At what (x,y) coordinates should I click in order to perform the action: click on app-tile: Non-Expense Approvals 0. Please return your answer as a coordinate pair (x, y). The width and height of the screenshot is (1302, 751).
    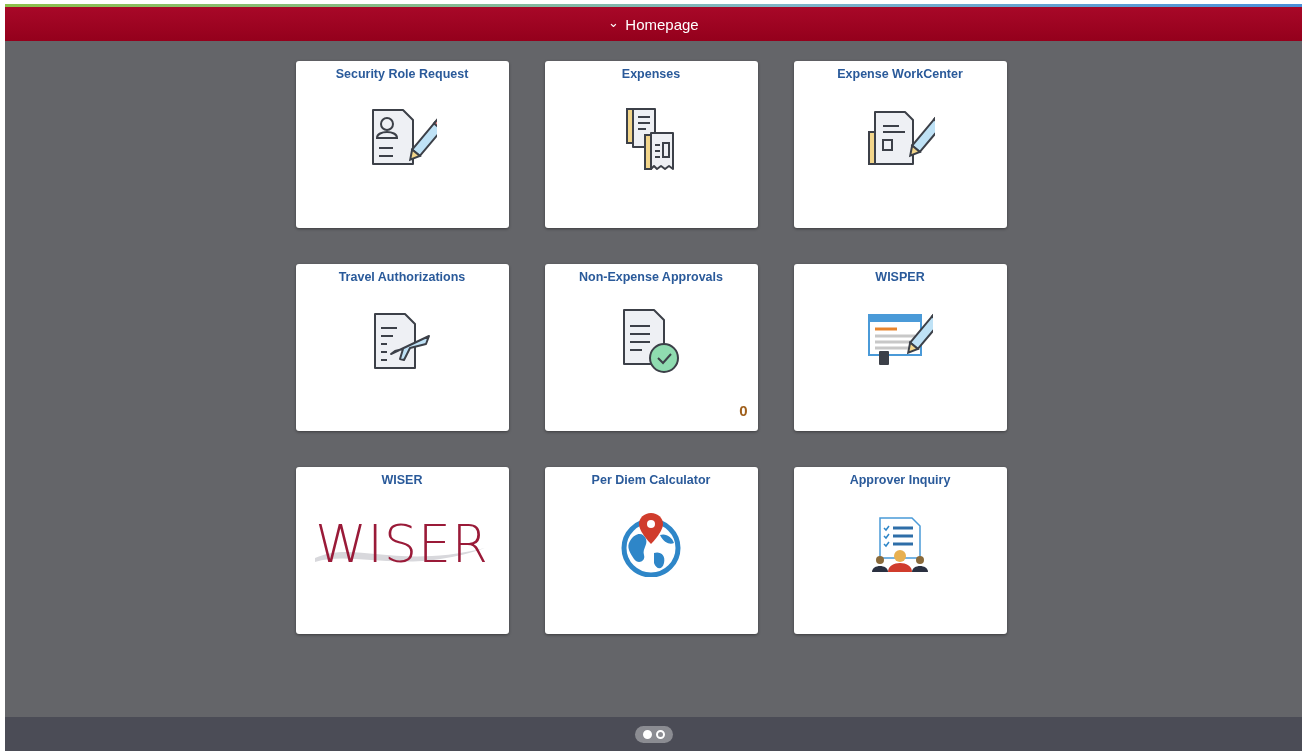
    Looking at the image, I should click on (651, 347).